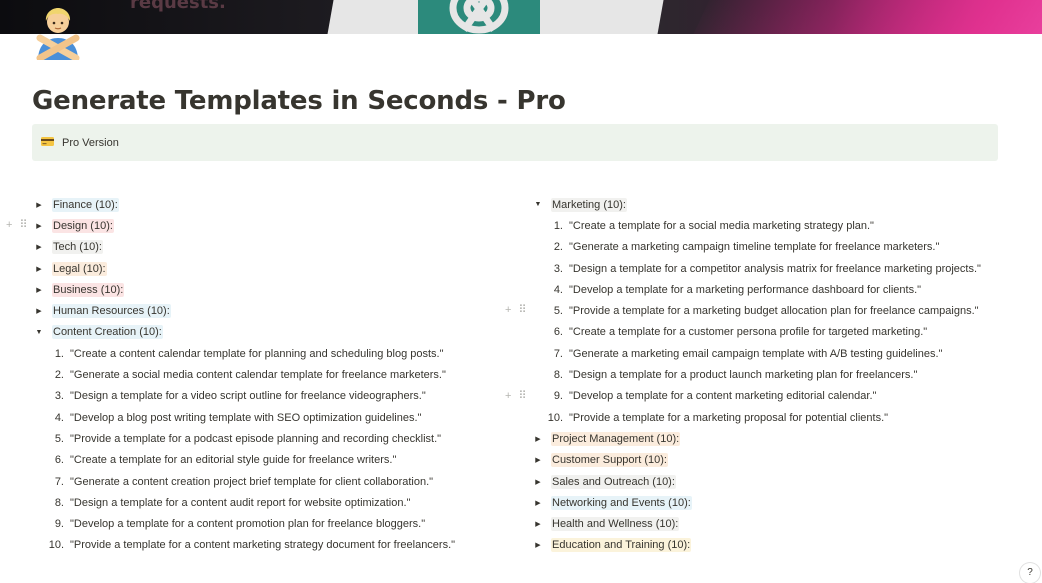  I want to click on toggle-label: Marketing (10):, so click(589, 204).